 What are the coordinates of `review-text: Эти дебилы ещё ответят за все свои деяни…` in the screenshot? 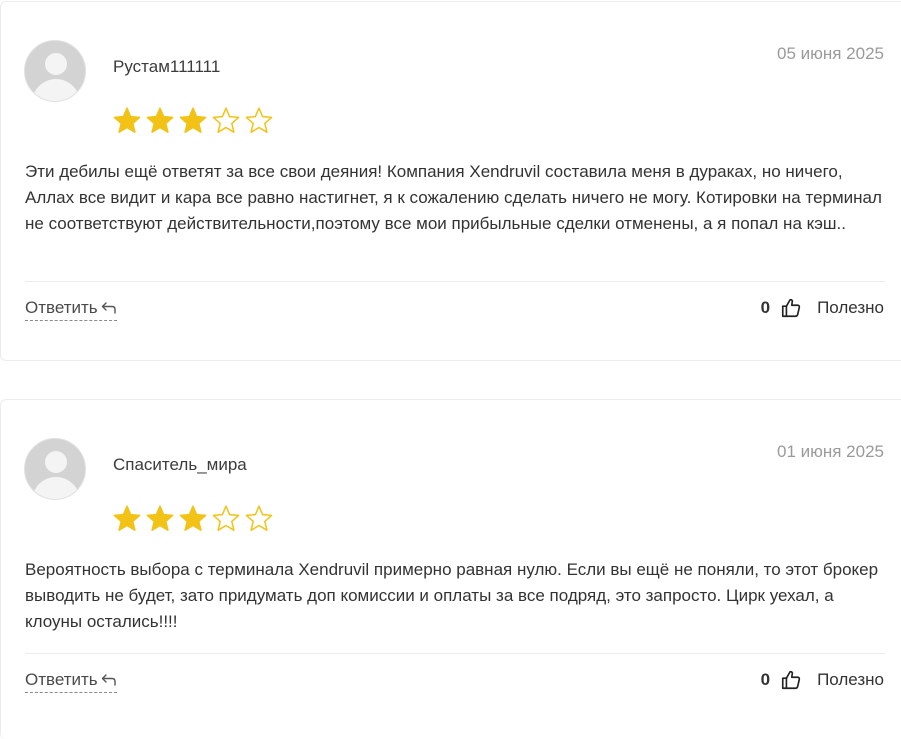 It's located at (453, 197).